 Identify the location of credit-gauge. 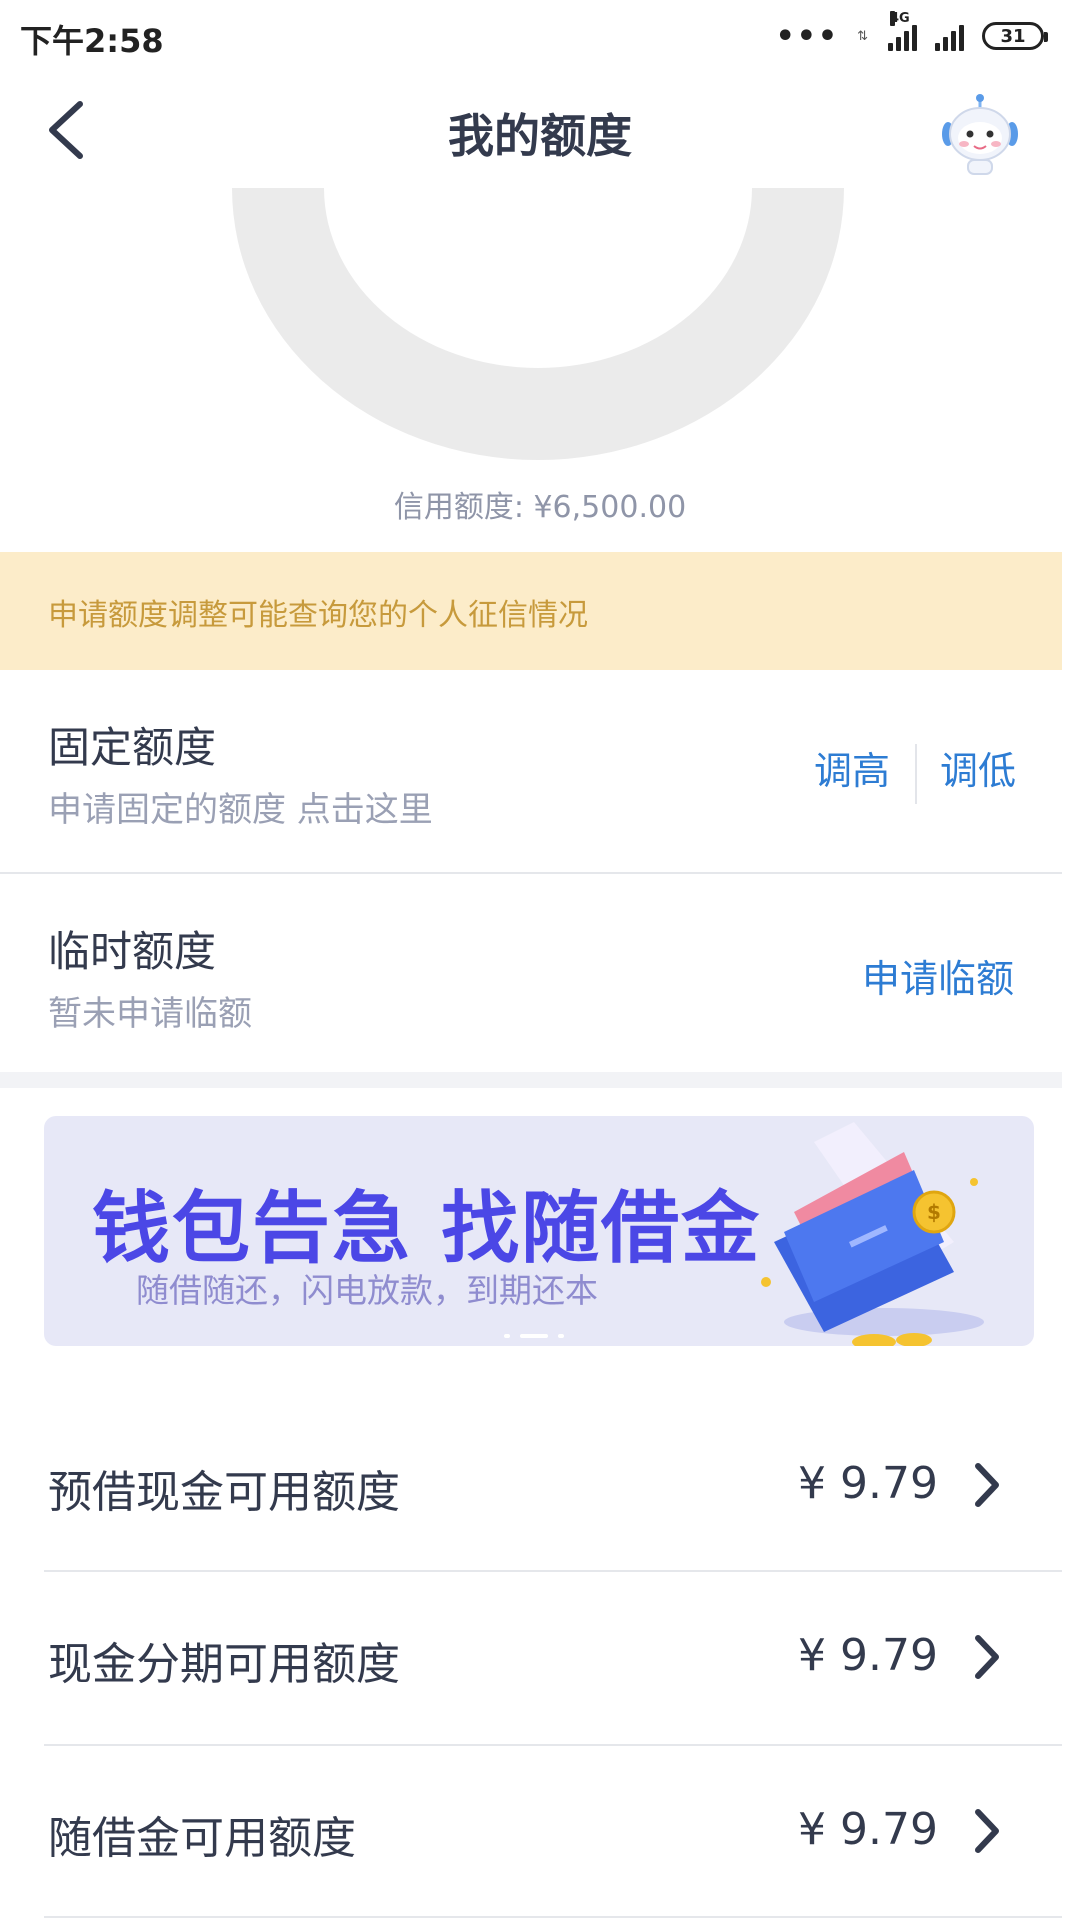
(538, 324).